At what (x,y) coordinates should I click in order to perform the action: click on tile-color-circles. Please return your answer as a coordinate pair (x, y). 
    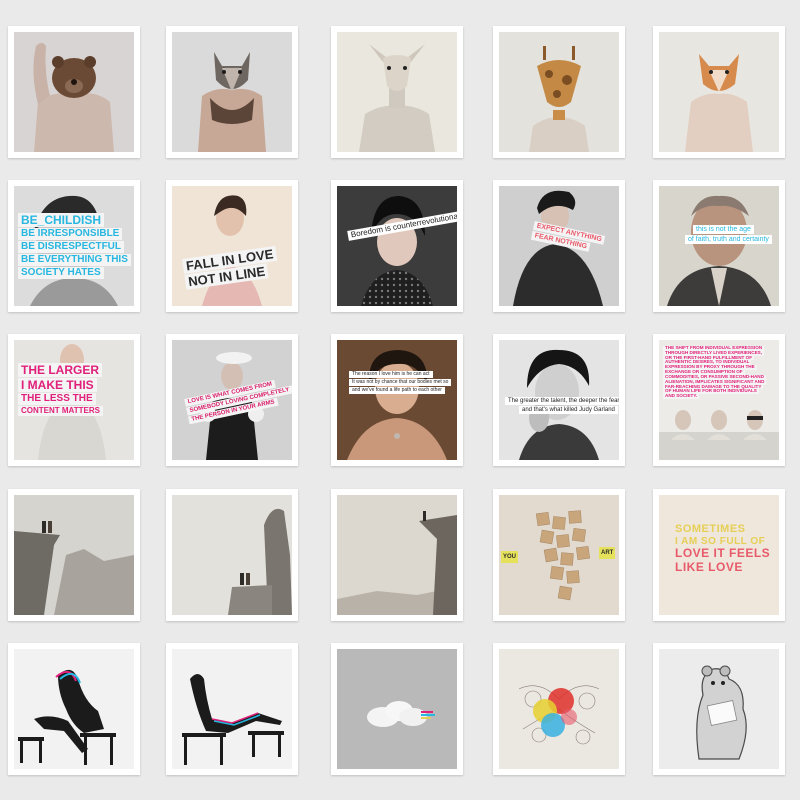
    Looking at the image, I should click on (559, 709).